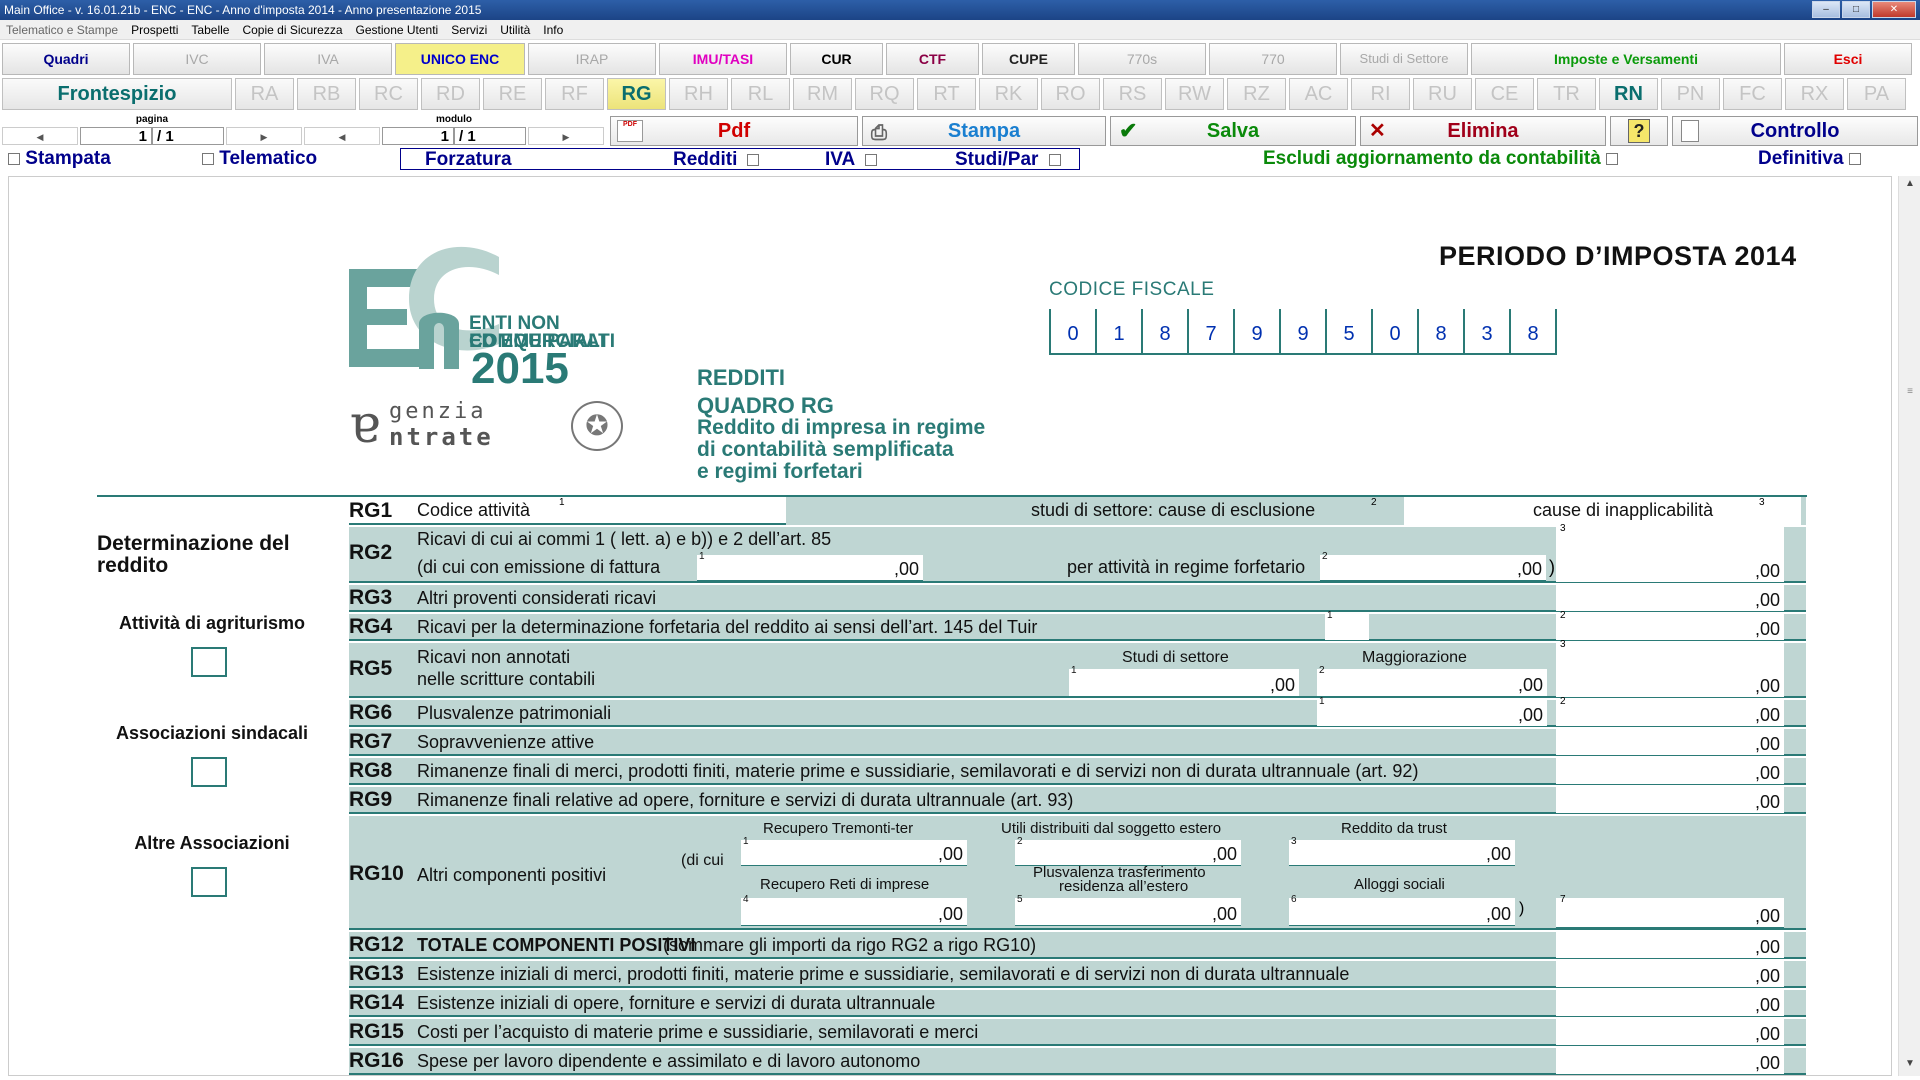 The image size is (1920, 1080). What do you see at coordinates (14, 158) in the screenshot?
I see `stampata-checkbox` at bounding box center [14, 158].